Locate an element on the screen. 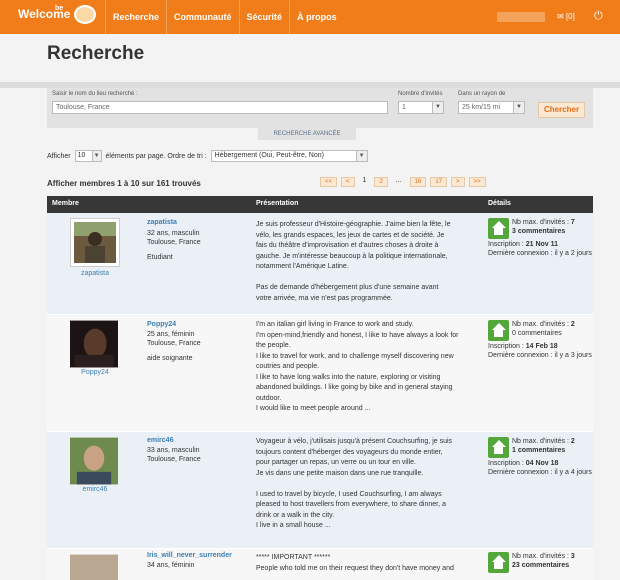  pager-page: 16 is located at coordinates (418, 182).